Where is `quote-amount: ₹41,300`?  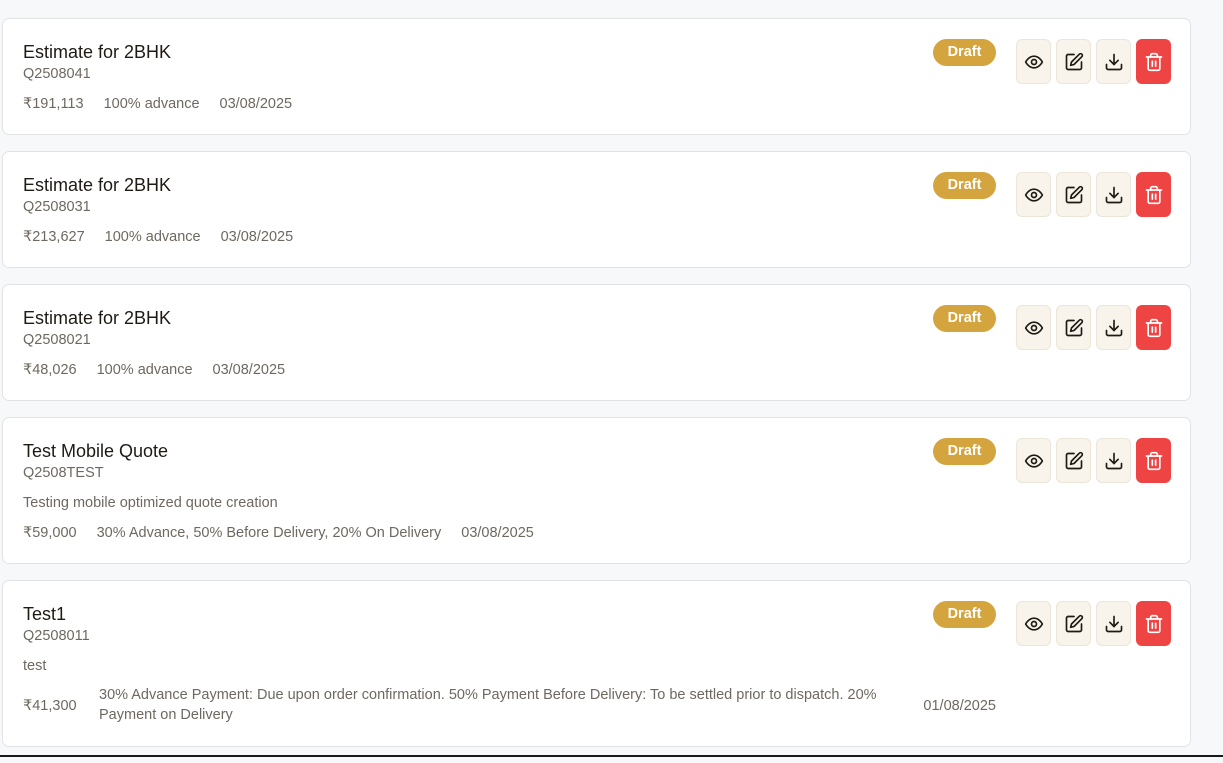
quote-amount: ₹41,300 is located at coordinates (50, 706).